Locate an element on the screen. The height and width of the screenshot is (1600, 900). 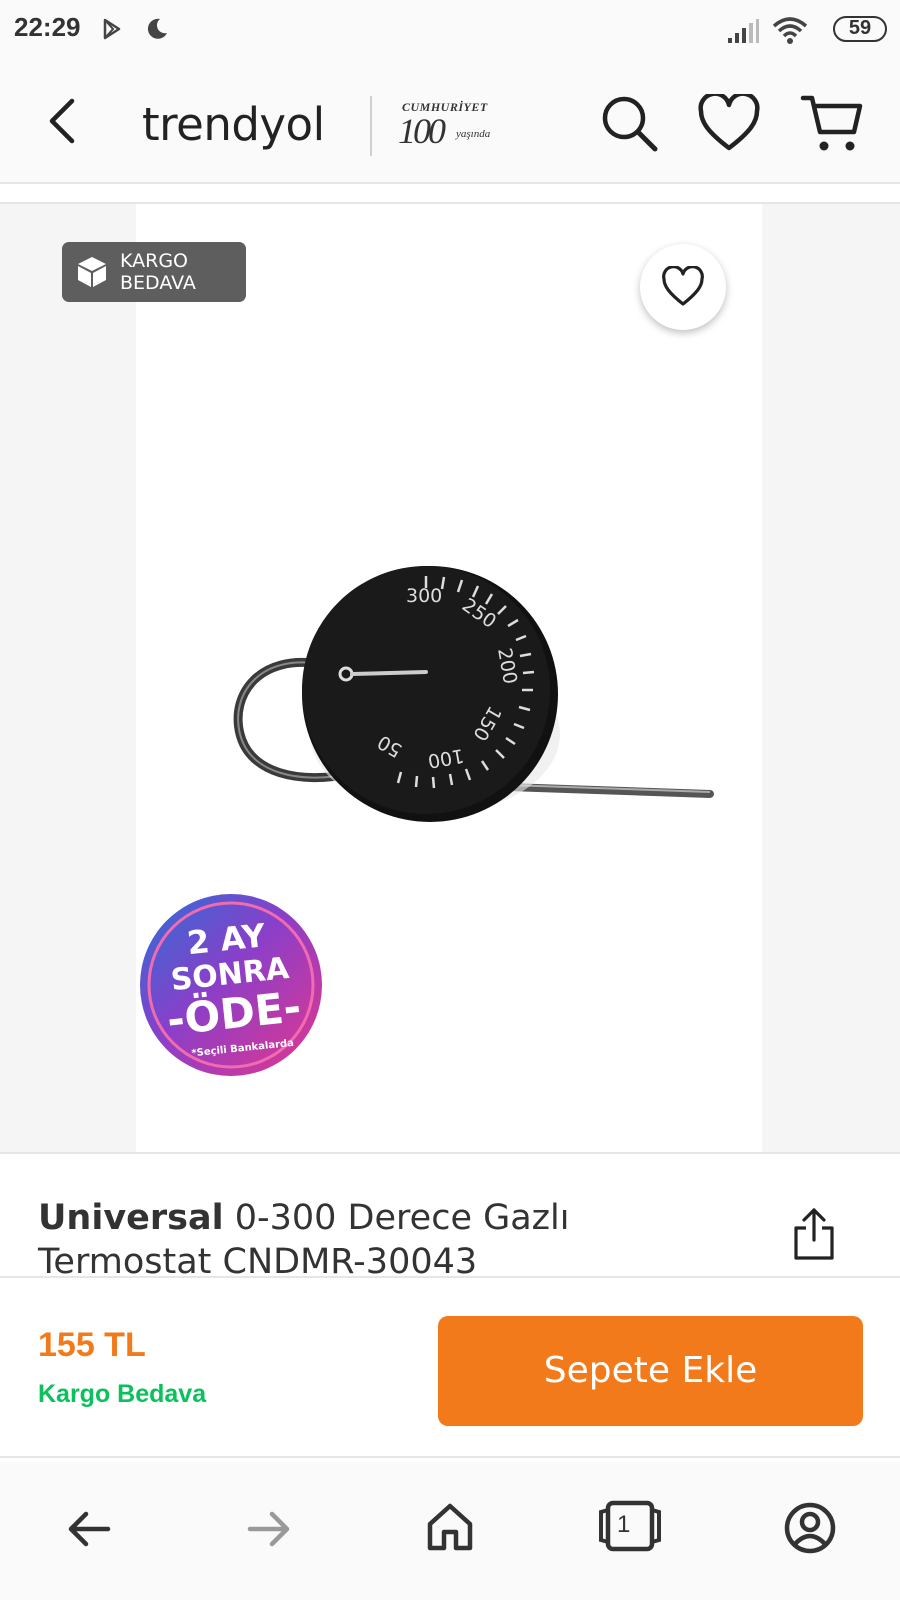
pay-later-promo-badge: 2 AY SONRA -ÖDE- *Seçili Bankalarda is located at coordinates (231, 985).